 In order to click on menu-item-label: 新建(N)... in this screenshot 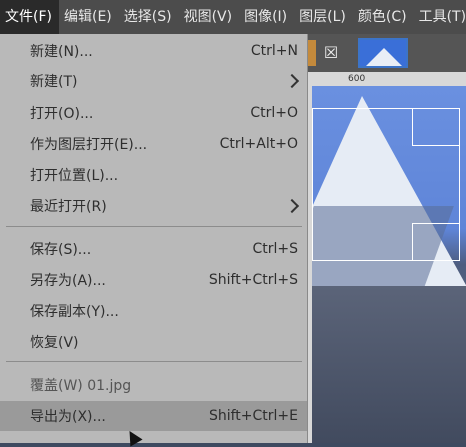, I will do `click(61, 52)`.